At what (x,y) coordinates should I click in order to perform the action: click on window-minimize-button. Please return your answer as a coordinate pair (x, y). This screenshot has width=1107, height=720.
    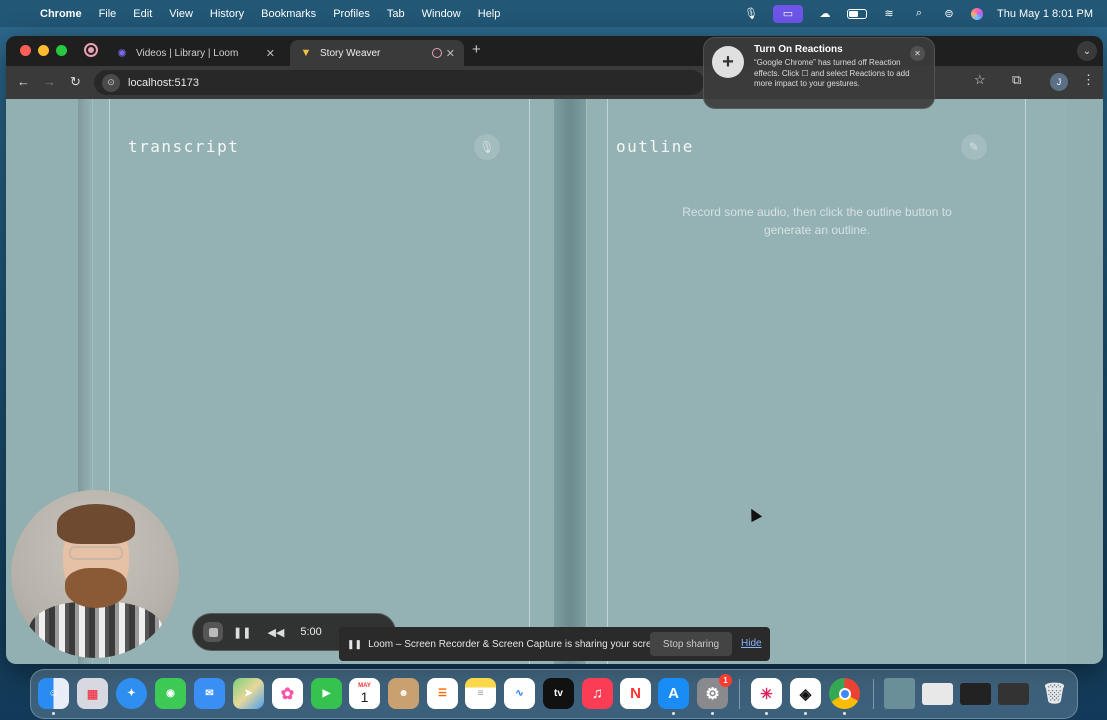
    Looking at the image, I should click on (43, 50).